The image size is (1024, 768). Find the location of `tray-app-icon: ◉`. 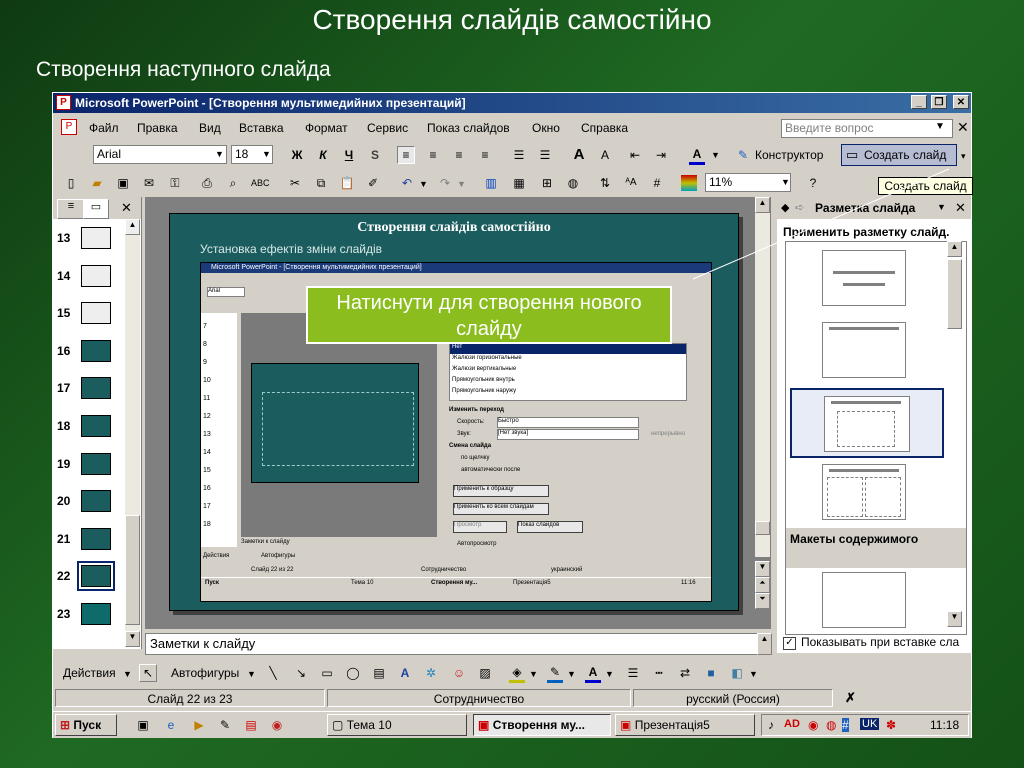

tray-app-icon: ◉ is located at coordinates (813, 725).